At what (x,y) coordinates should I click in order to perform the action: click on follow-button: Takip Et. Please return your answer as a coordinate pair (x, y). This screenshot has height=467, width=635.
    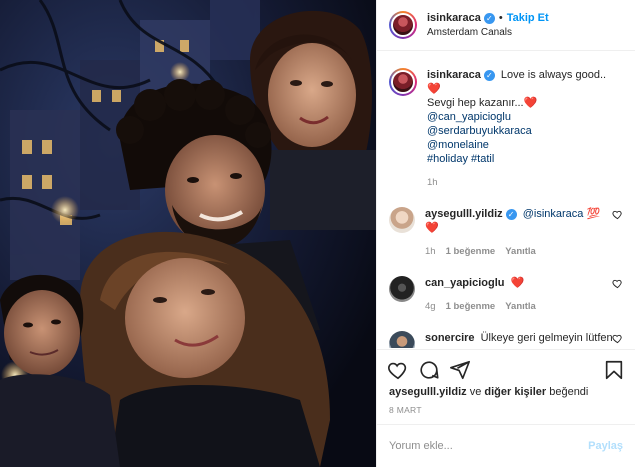
    Looking at the image, I should click on (528, 18).